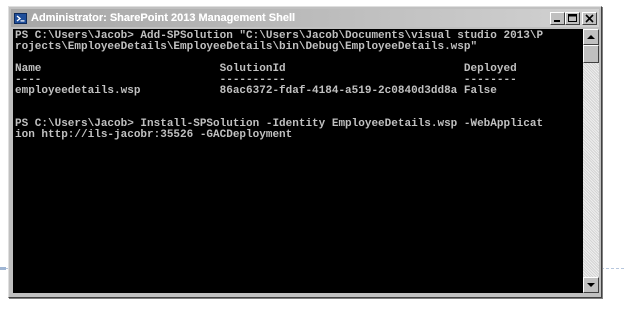 The width and height of the screenshot is (624, 315). What do you see at coordinates (591, 161) in the screenshot?
I see `vertical-scrollbar` at bounding box center [591, 161].